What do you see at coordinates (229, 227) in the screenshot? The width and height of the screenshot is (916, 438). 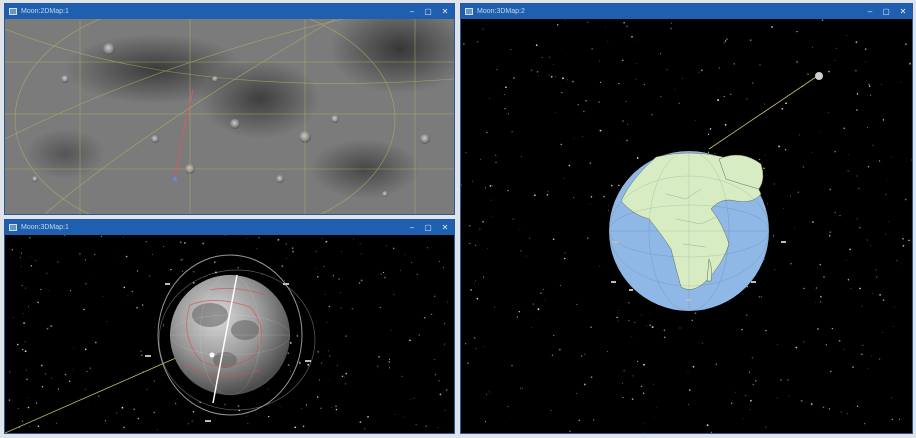 I see `window-titlebar: Moon:3DMap:1 – ▢ ✕` at bounding box center [229, 227].